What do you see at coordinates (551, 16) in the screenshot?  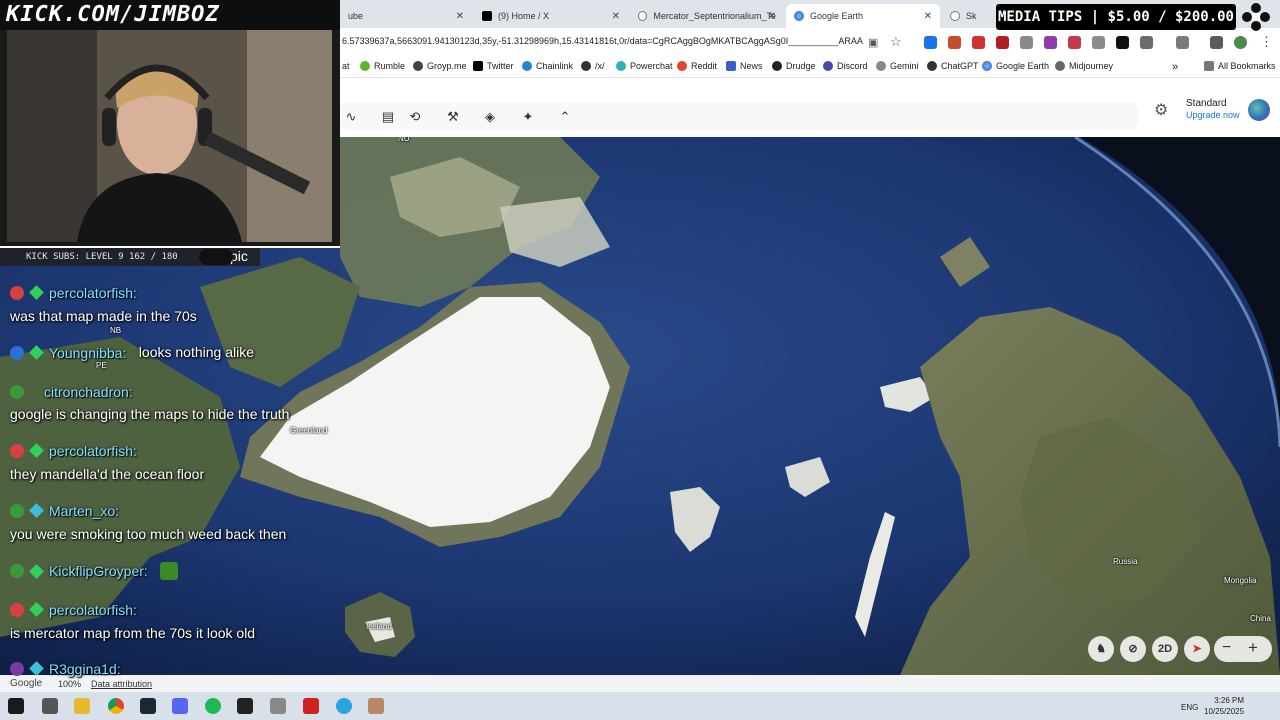 I see `tab-x-home: (9) Home / X ✕` at bounding box center [551, 16].